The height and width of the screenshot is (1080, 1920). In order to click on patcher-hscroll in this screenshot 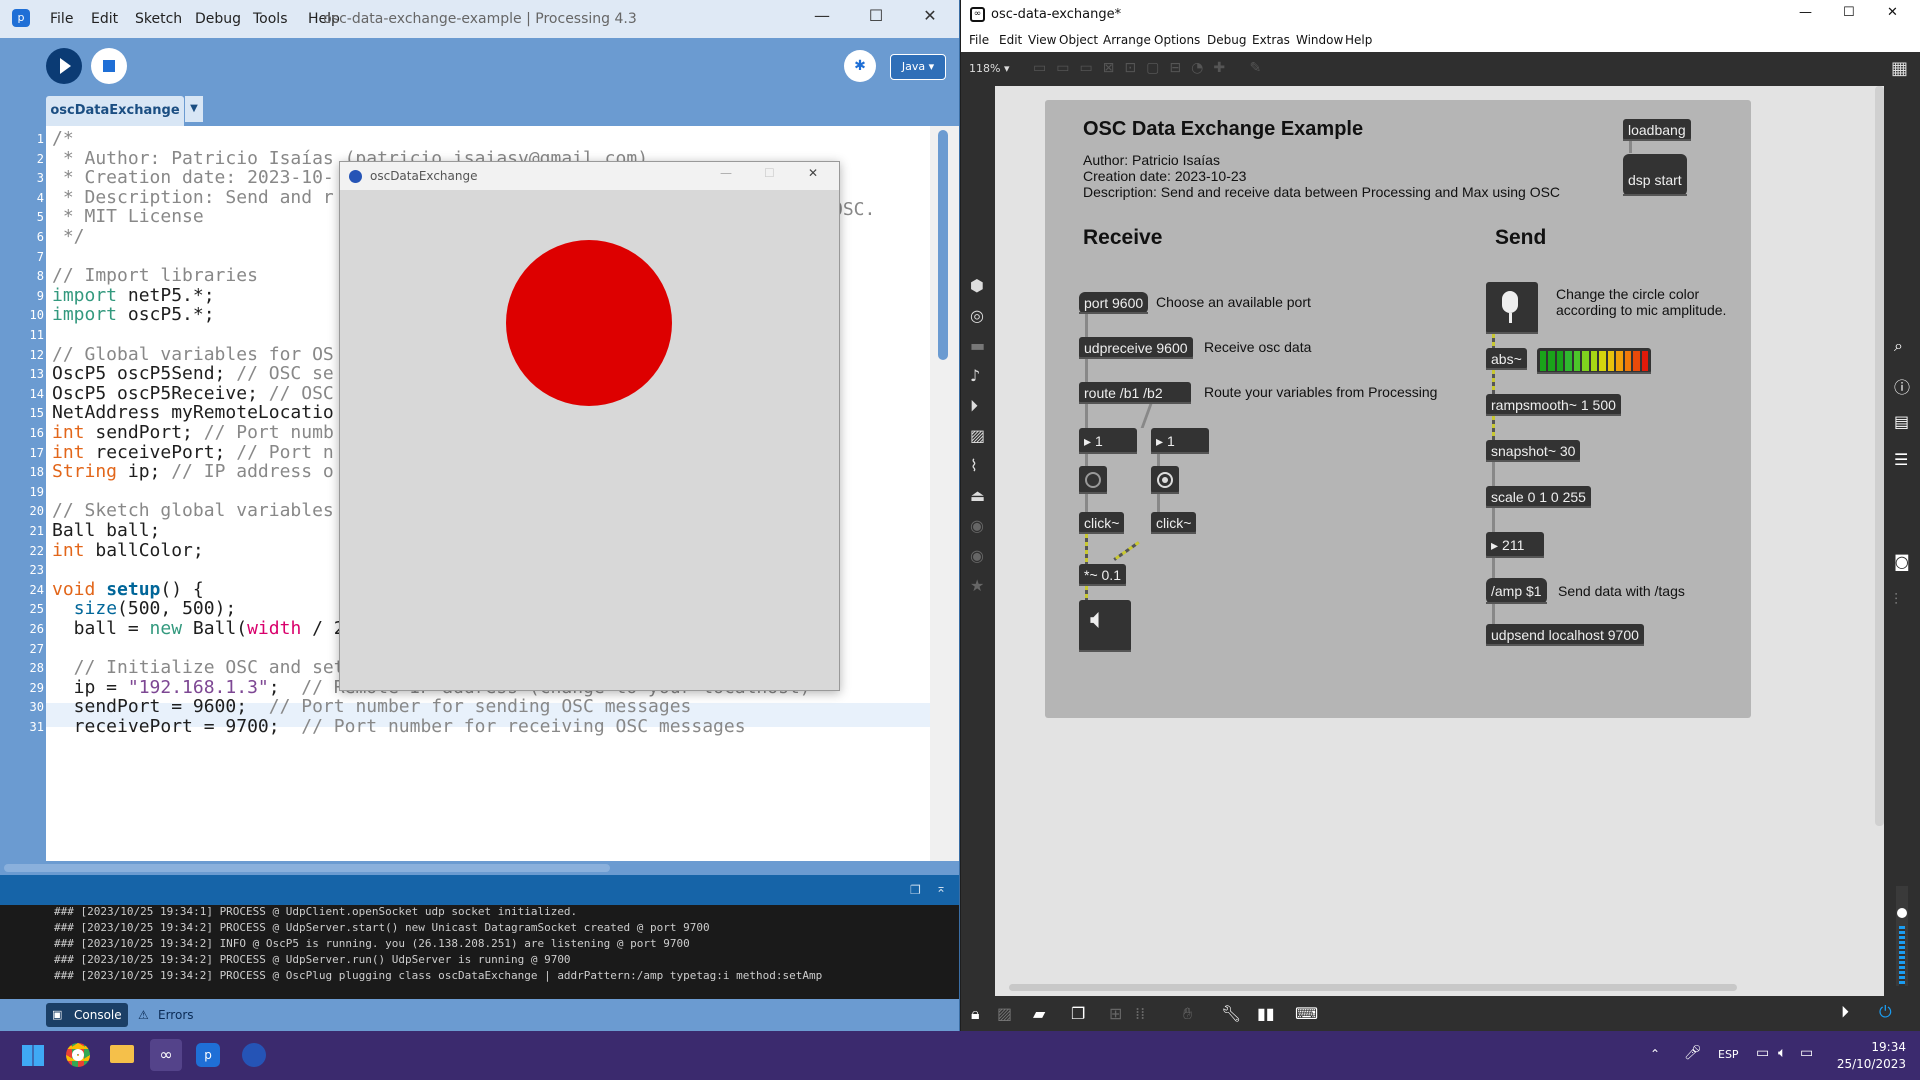, I will do `click(1373, 987)`.